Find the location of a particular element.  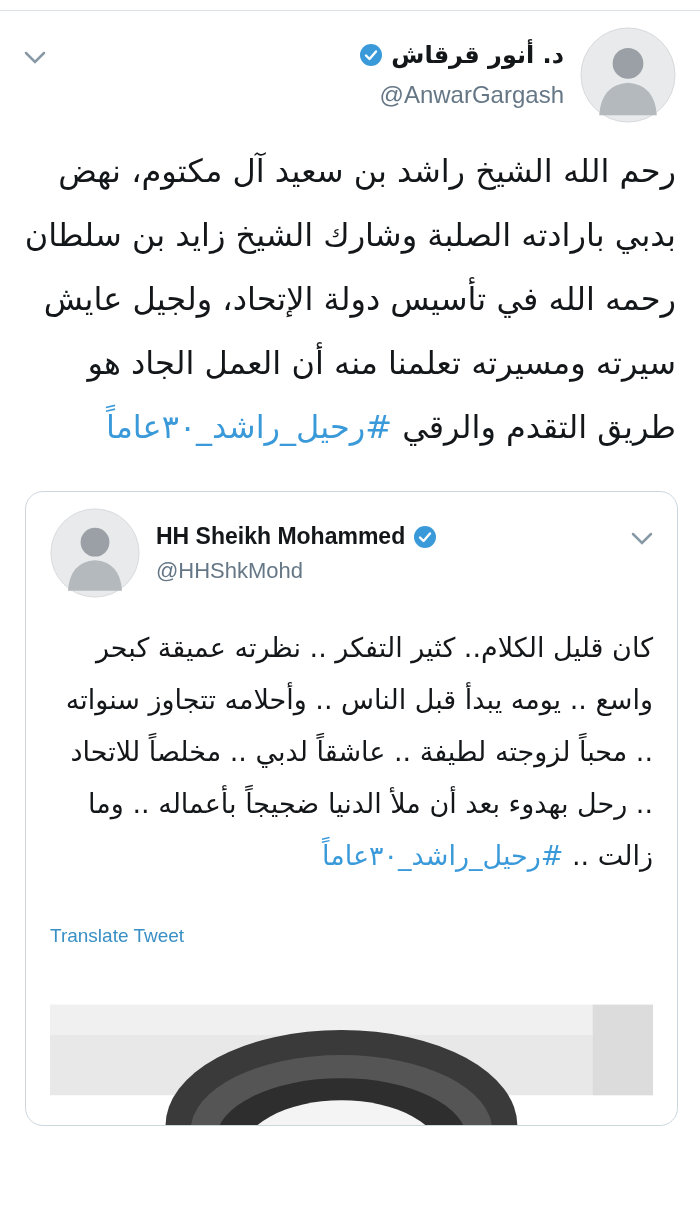

translate-link: Translate Tweet is located at coordinates (117, 935).